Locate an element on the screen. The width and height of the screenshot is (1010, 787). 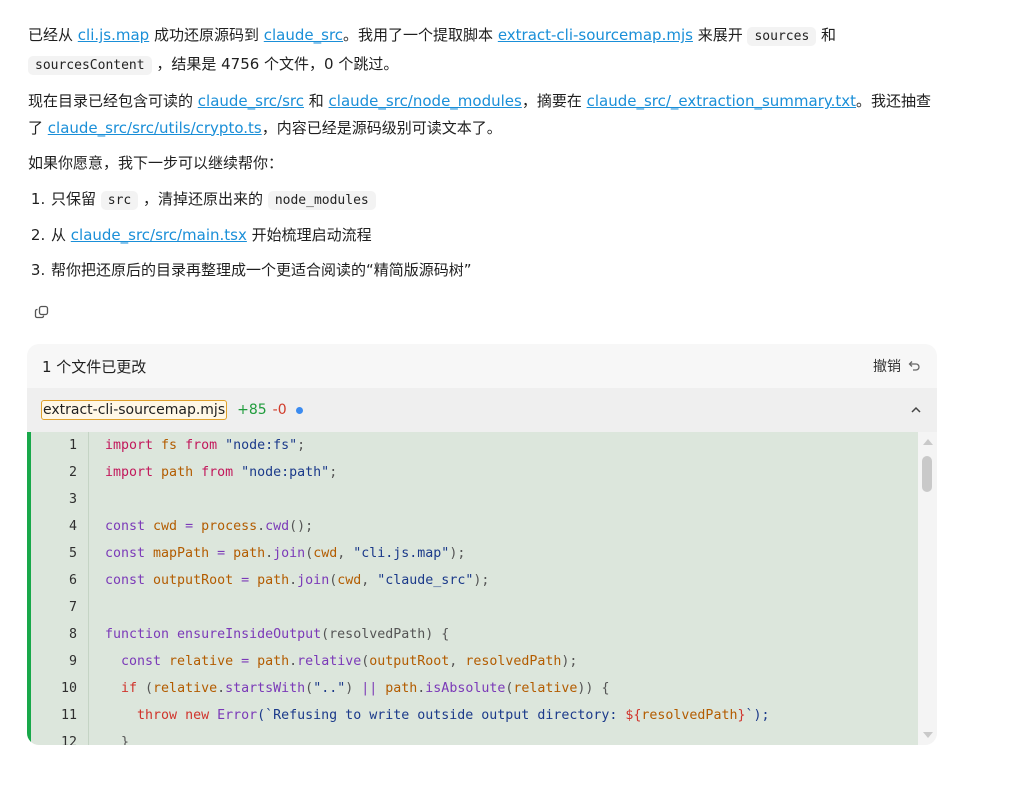
link-claude-src-src: claude_src/src is located at coordinates (251, 101).